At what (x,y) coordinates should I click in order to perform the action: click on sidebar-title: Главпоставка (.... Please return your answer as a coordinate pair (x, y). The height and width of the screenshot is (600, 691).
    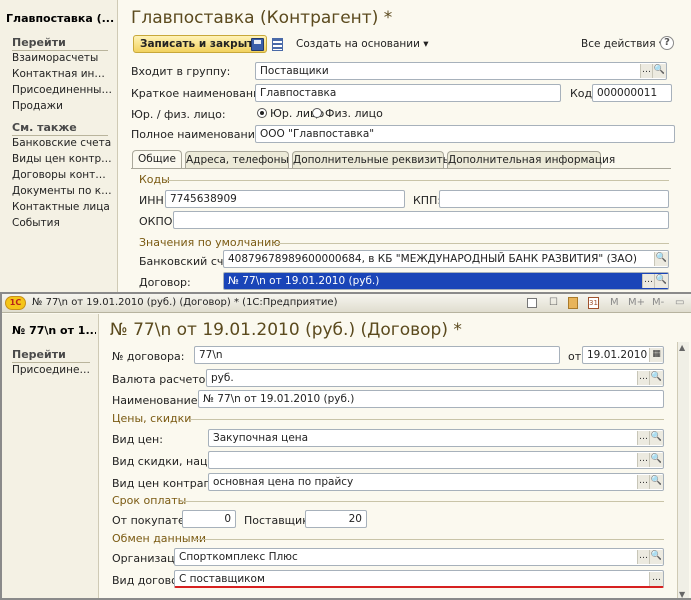
    Looking at the image, I should click on (60, 18).